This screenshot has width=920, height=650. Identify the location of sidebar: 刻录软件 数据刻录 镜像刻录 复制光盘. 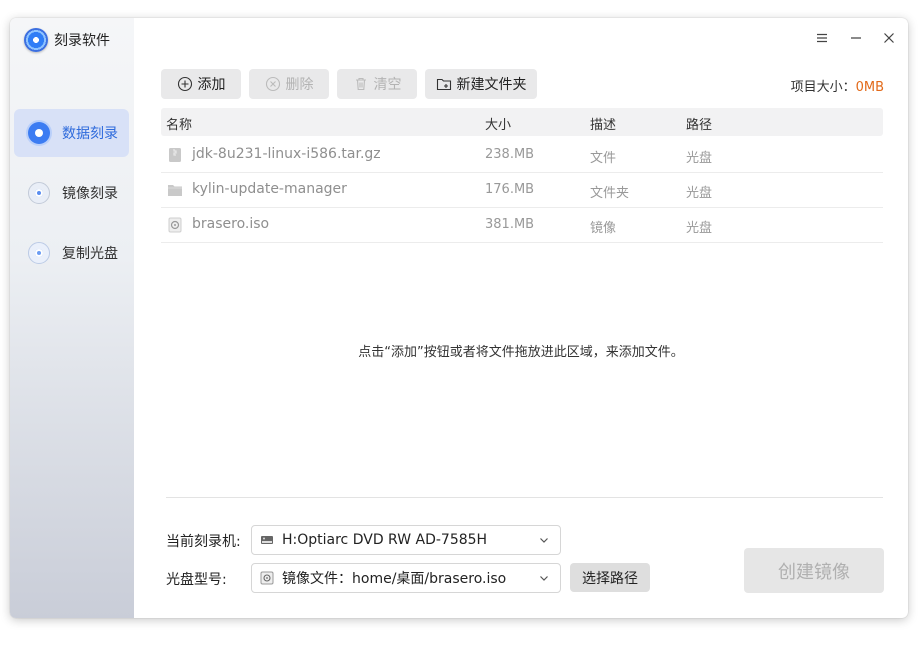
(72, 318).